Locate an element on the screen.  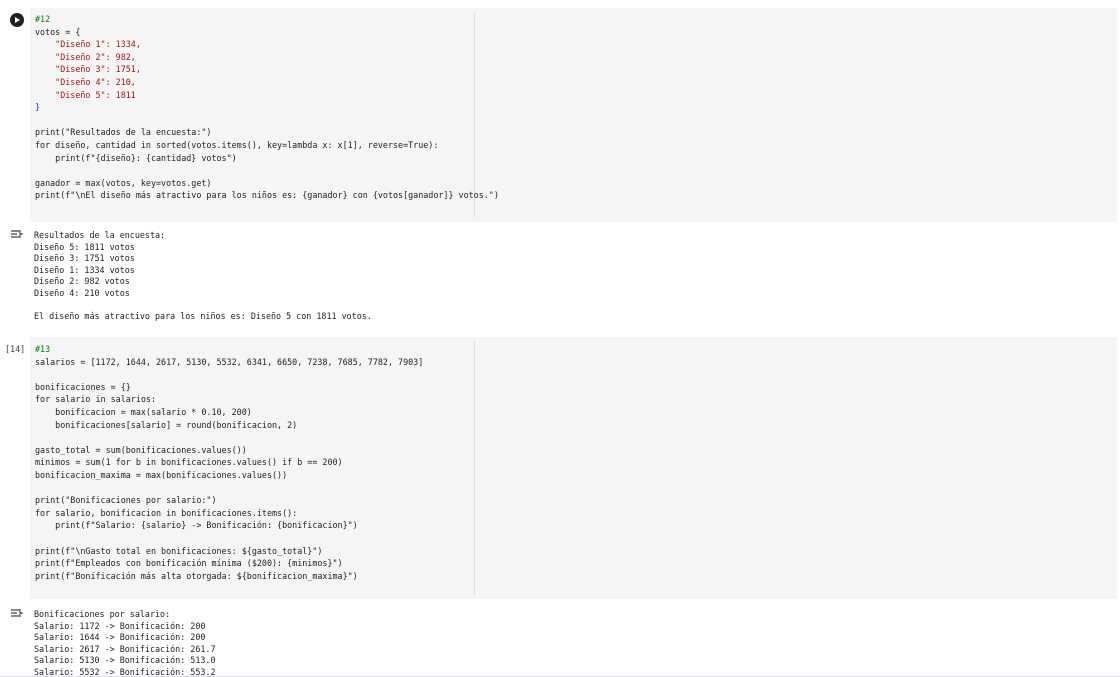
output-line: Salario: 5532 -> Bonificación: 553.2 is located at coordinates (125, 671).